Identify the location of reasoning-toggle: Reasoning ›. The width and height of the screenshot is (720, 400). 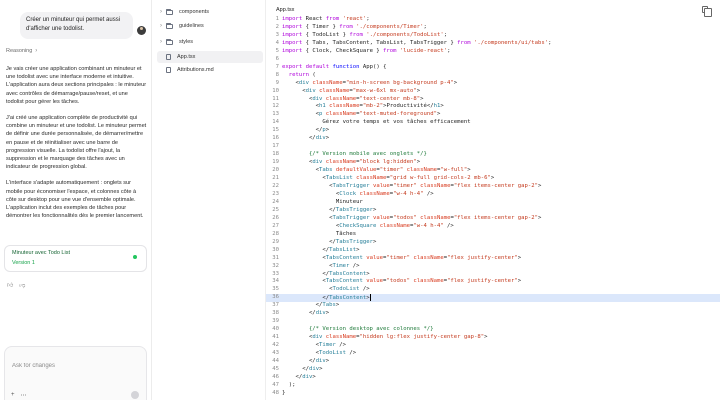
(21, 51).